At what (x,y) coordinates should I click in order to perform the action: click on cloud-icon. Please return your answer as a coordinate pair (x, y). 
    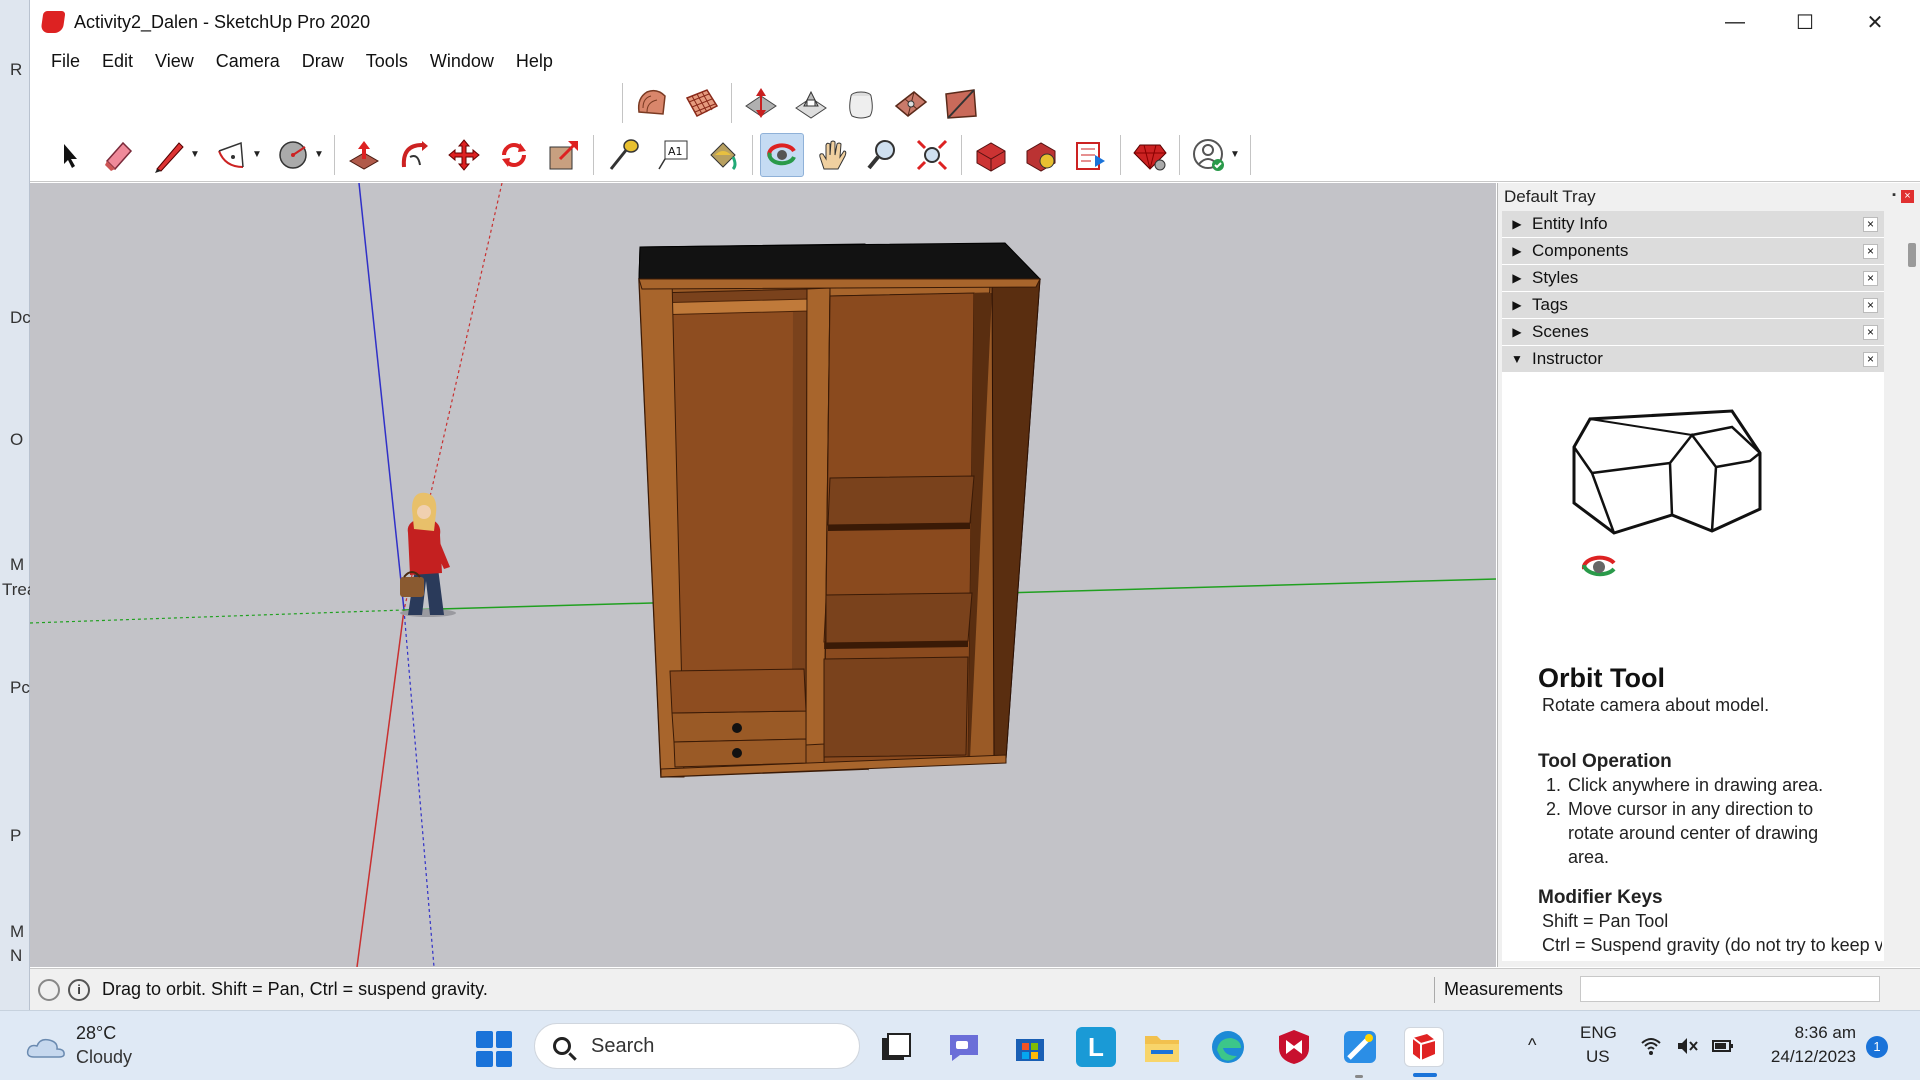
    Looking at the image, I should click on (46, 1047).